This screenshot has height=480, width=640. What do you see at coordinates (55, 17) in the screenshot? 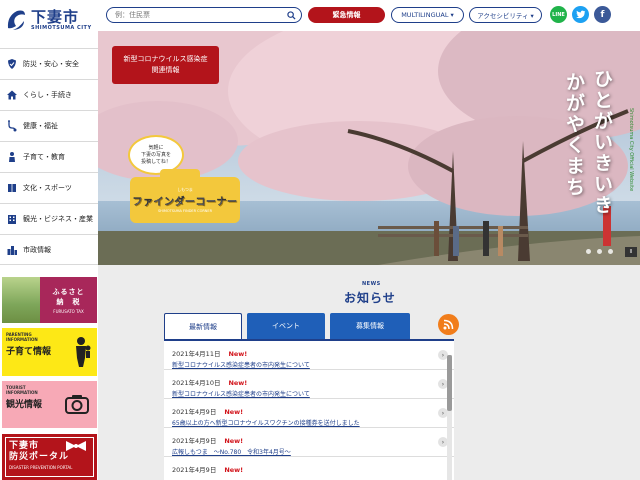
I see `logo-name: 下妻市` at bounding box center [55, 17].